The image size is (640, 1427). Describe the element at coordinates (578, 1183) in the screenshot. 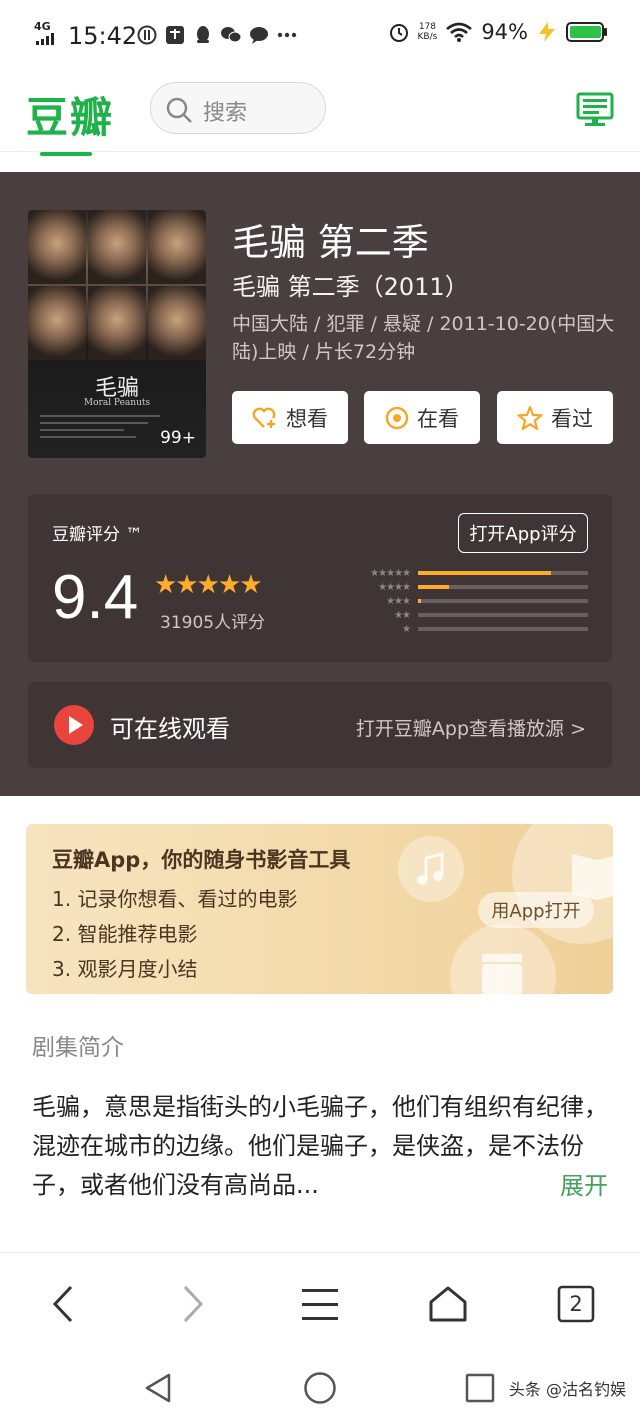

I see `expand-synopsis-link: 展开` at that location.